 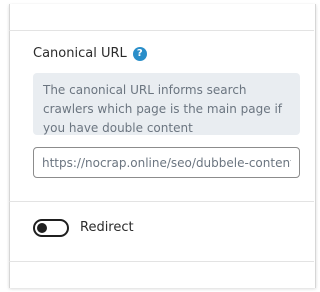 I want to click on toggle-knob, so click(x=42, y=228).